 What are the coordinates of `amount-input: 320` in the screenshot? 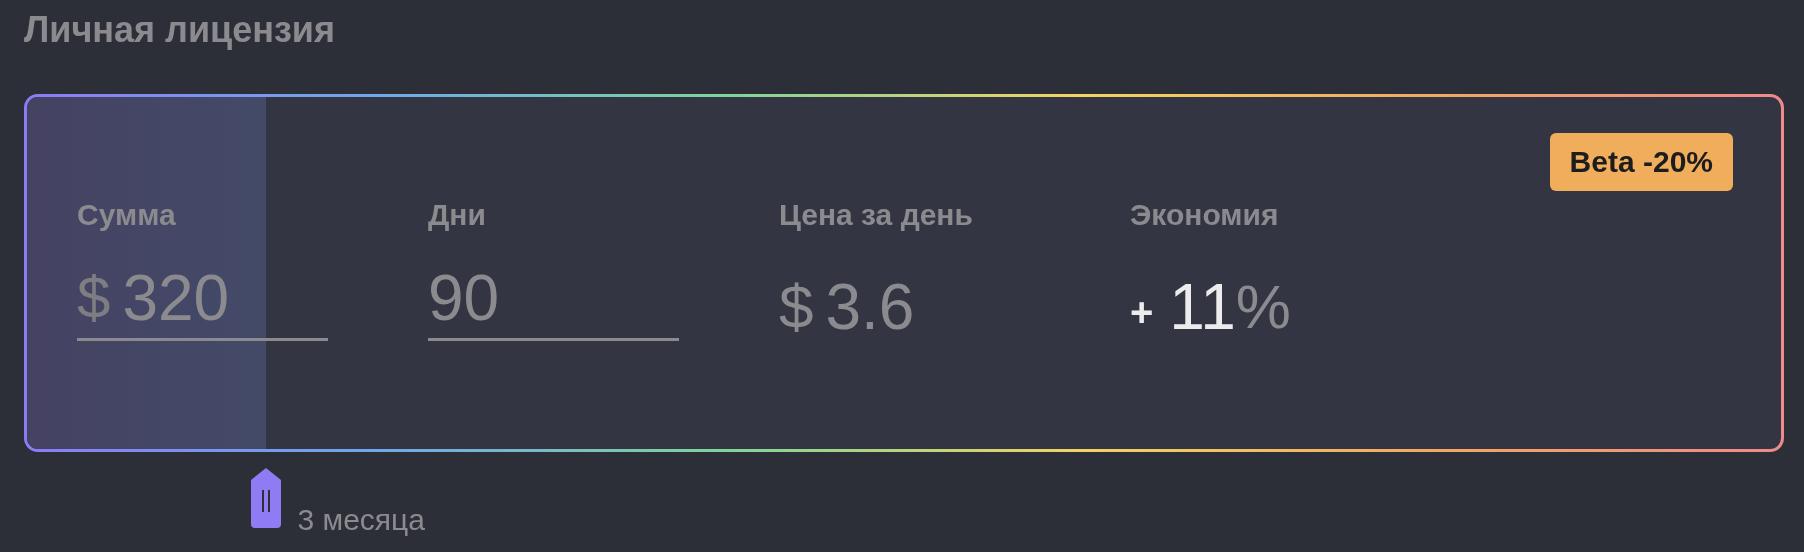 It's located at (197, 298).